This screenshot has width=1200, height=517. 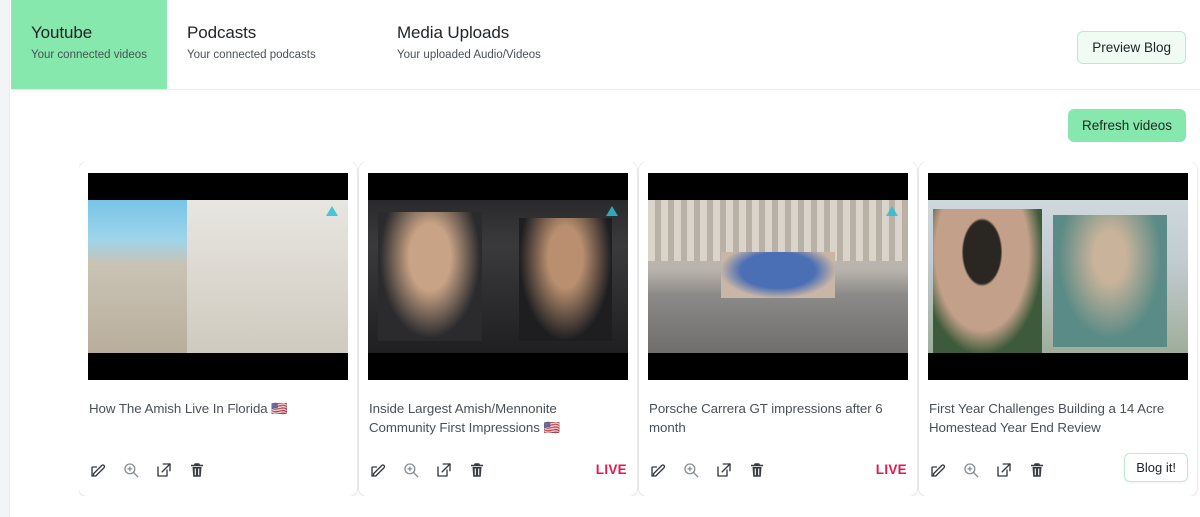 I want to click on refresh-videos-button: Refresh videos, so click(x=1126, y=125).